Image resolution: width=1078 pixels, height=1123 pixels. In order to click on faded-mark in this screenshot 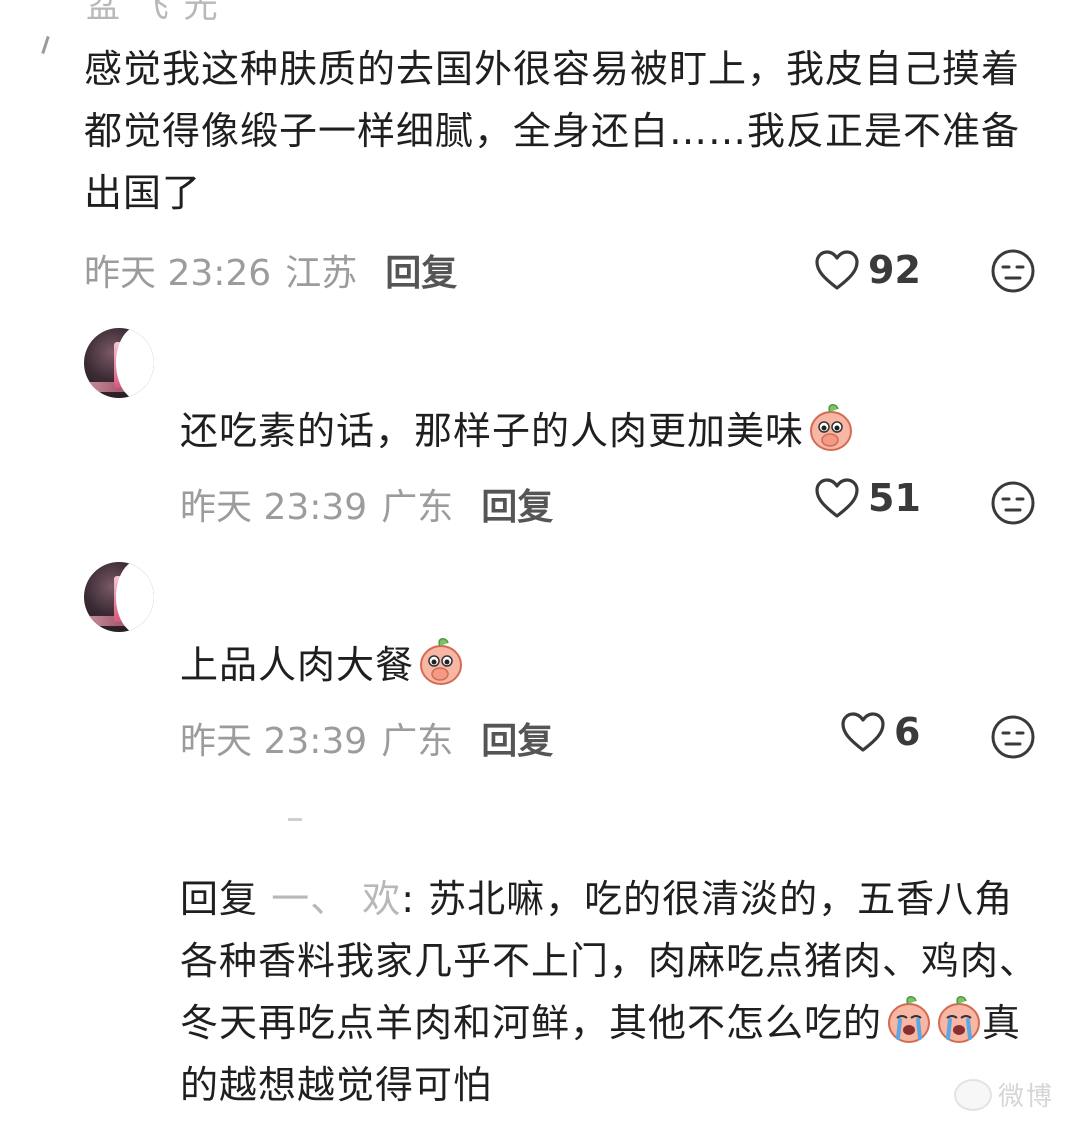, I will do `click(295, 819)`.